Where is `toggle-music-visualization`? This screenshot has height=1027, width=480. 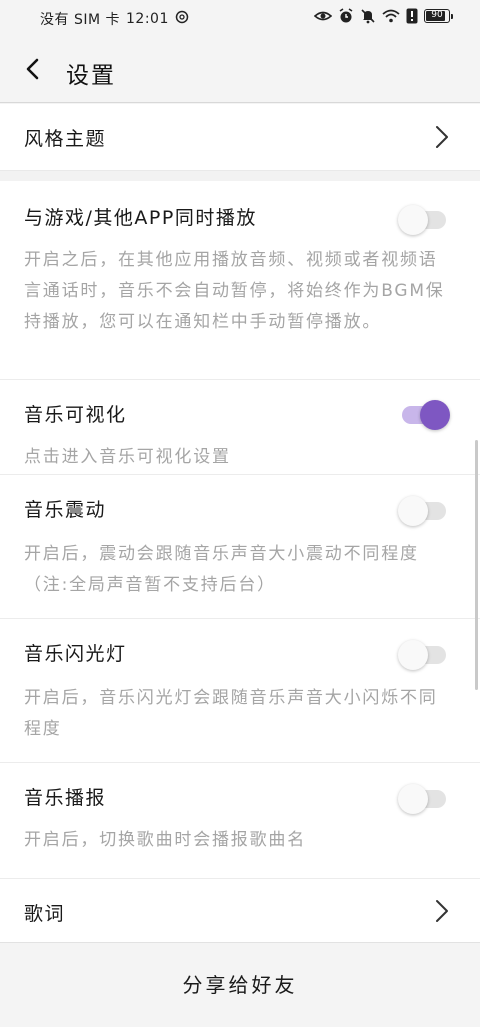 toggle-music-visualization is located at coordinates (426, 415).